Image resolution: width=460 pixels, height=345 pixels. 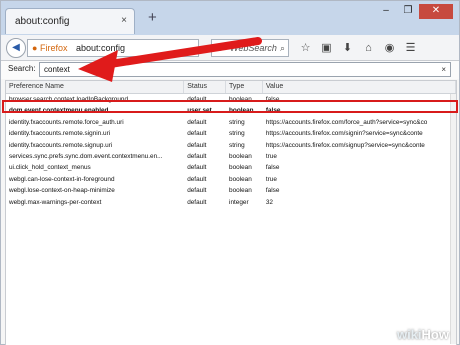 I want to click on pref-name: webgl.lose-context-on-heap-minimize, so click(x=62, y=191).